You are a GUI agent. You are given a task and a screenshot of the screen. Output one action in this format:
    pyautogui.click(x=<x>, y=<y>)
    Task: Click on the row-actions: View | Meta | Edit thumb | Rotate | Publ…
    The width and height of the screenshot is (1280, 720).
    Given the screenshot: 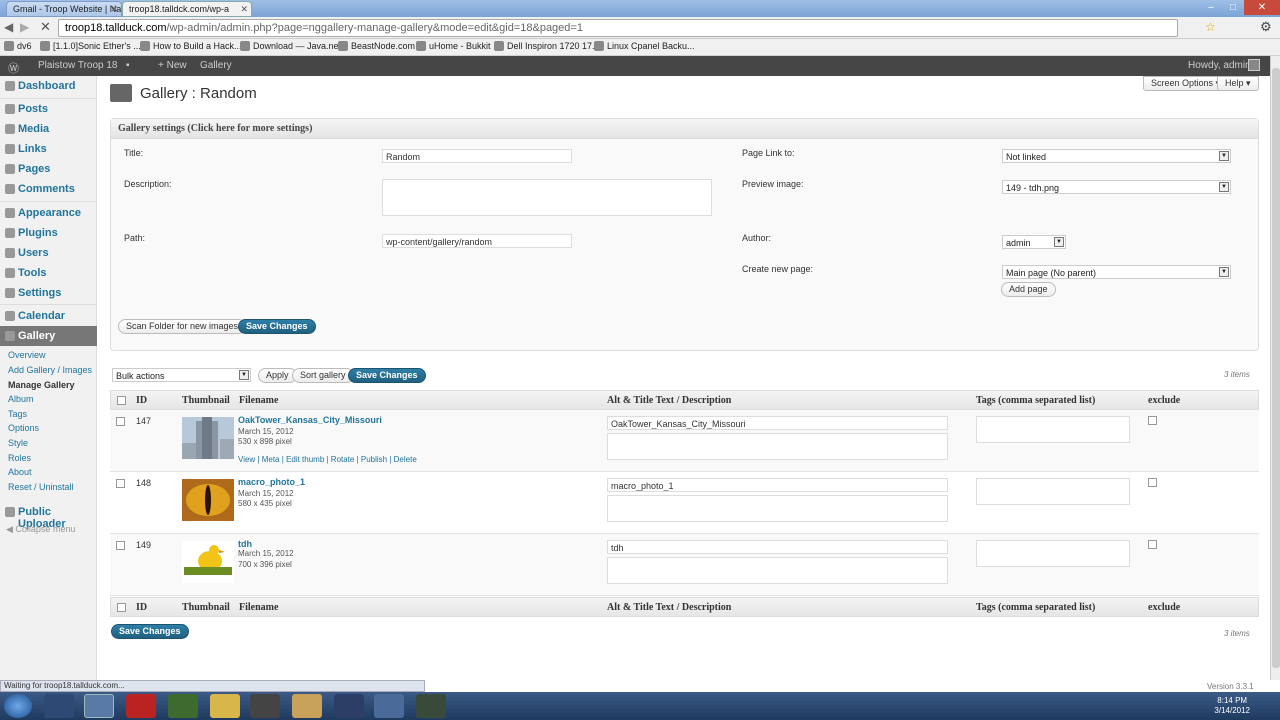 What is the action you would take?
    pyautogui.click(x=327, y=460)
    